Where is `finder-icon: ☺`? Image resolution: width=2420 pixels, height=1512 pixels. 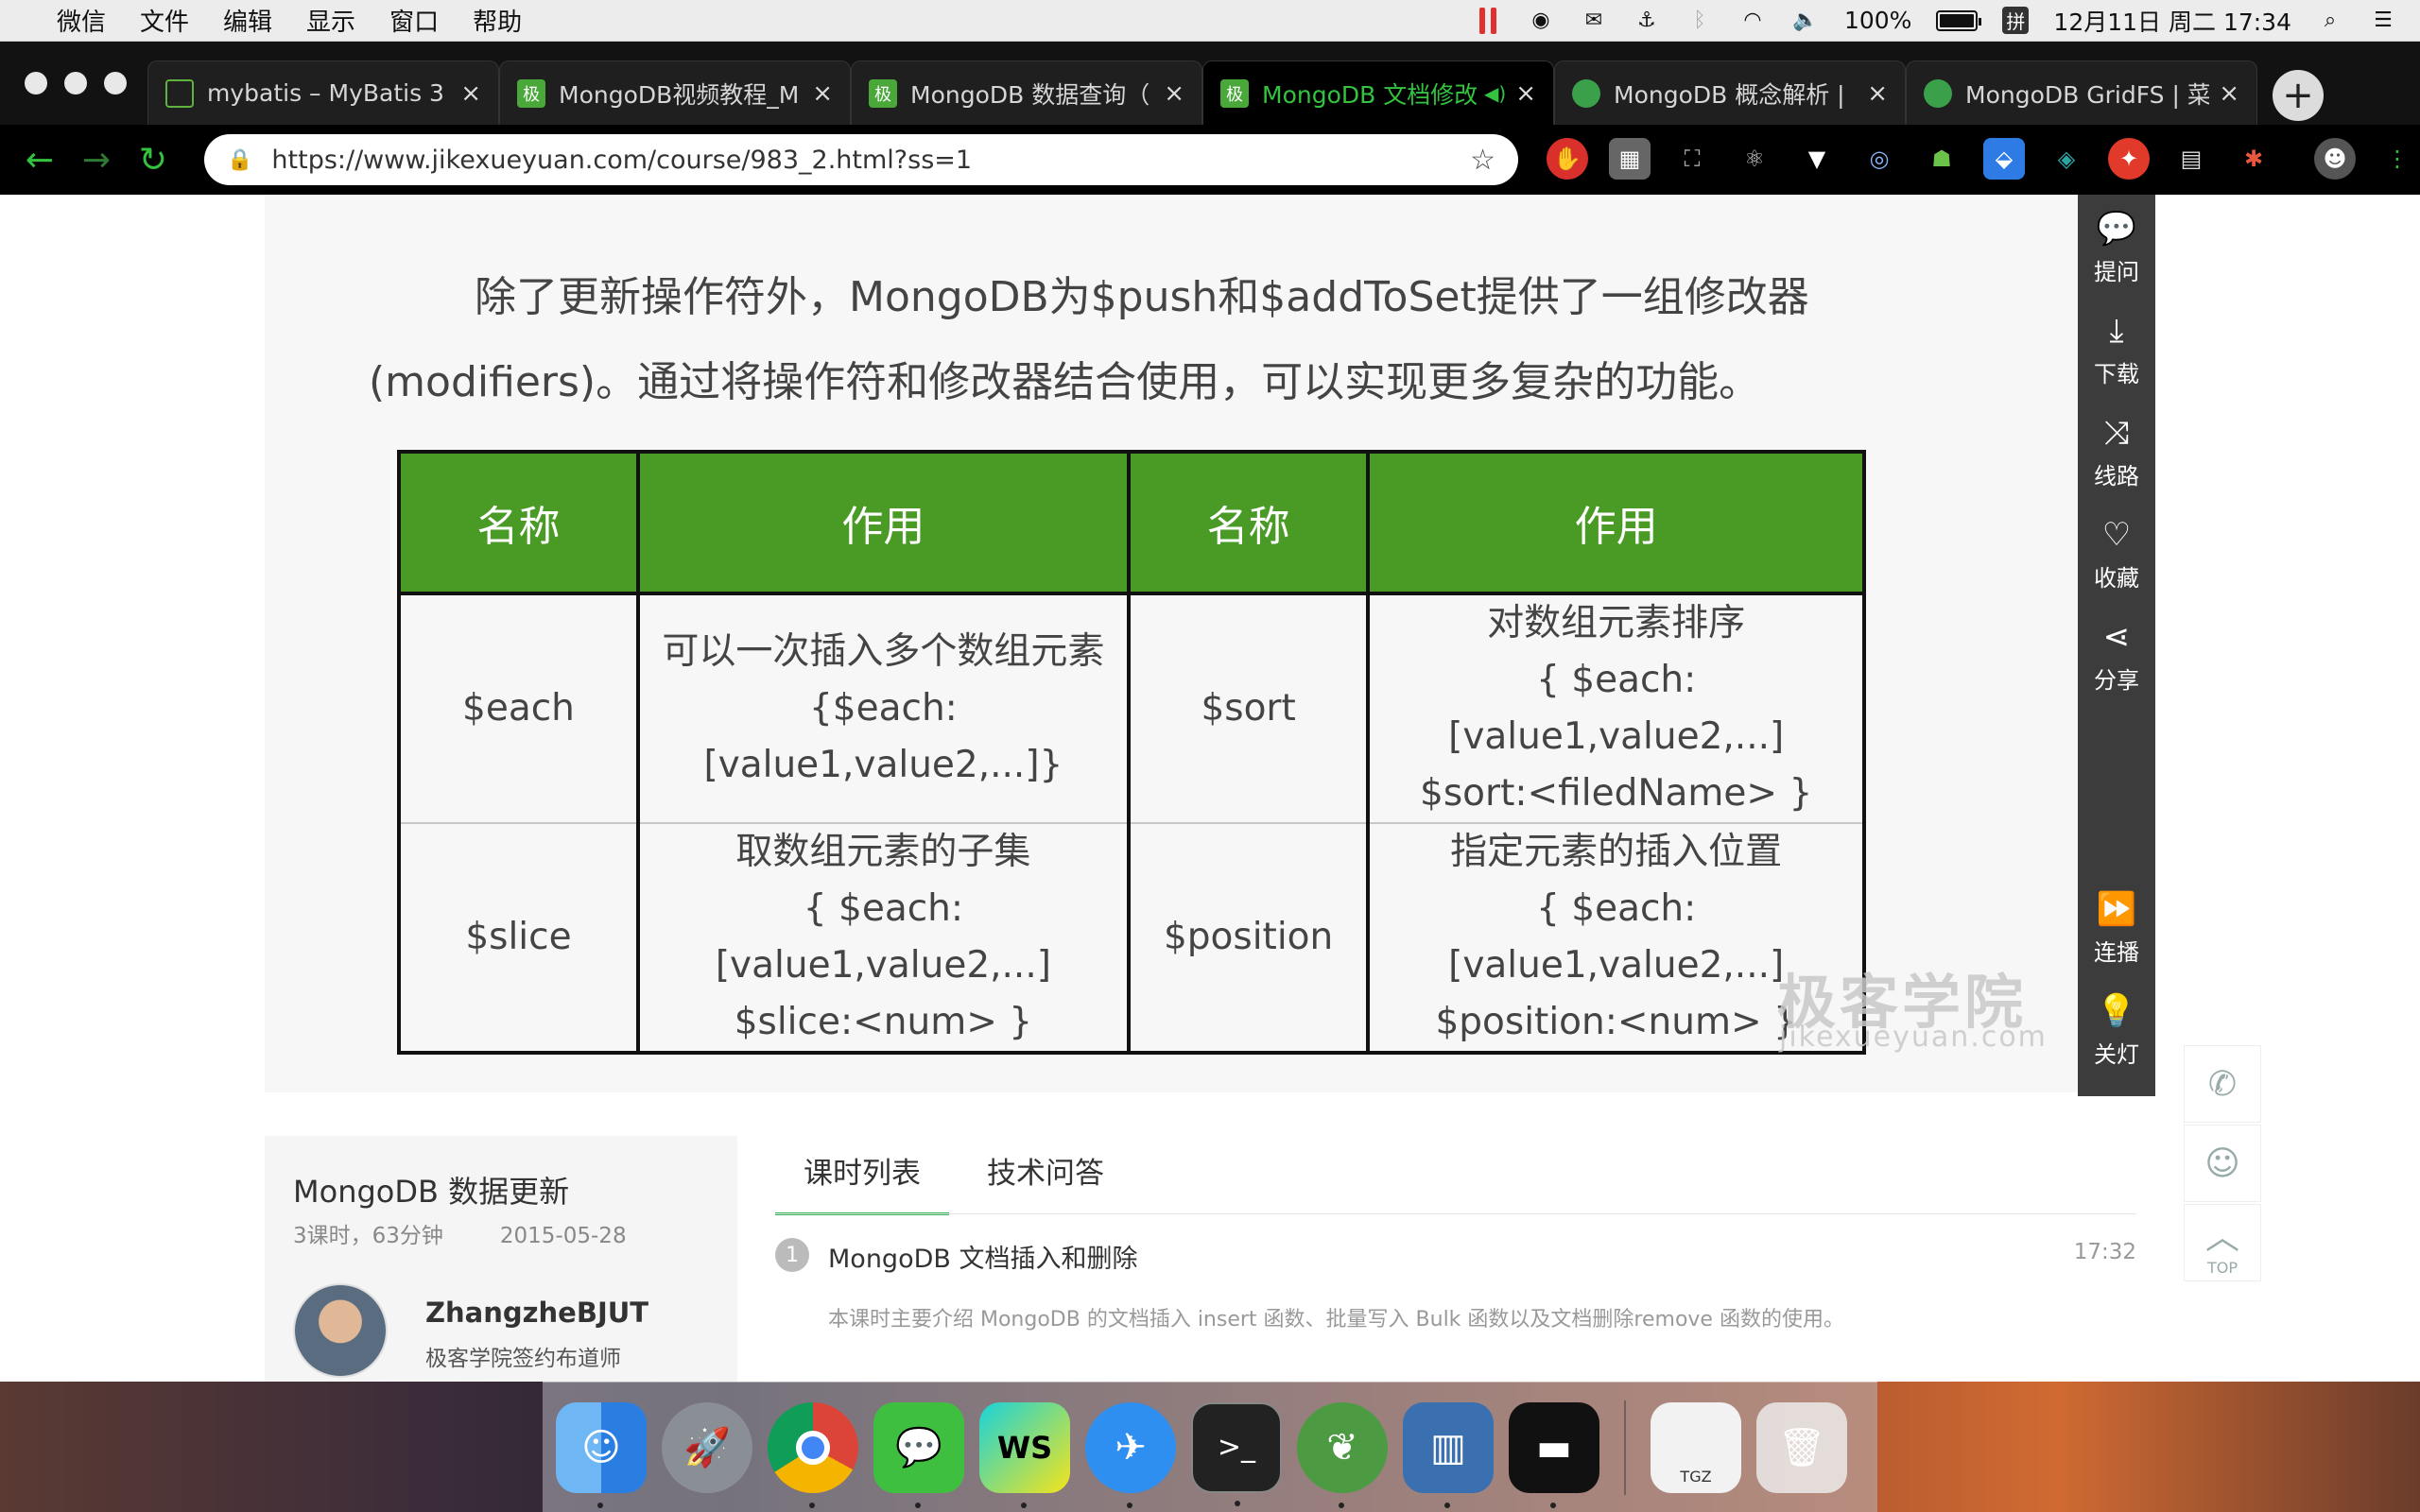
finder-icon: ☺ is located at coordinates (601, 1454).